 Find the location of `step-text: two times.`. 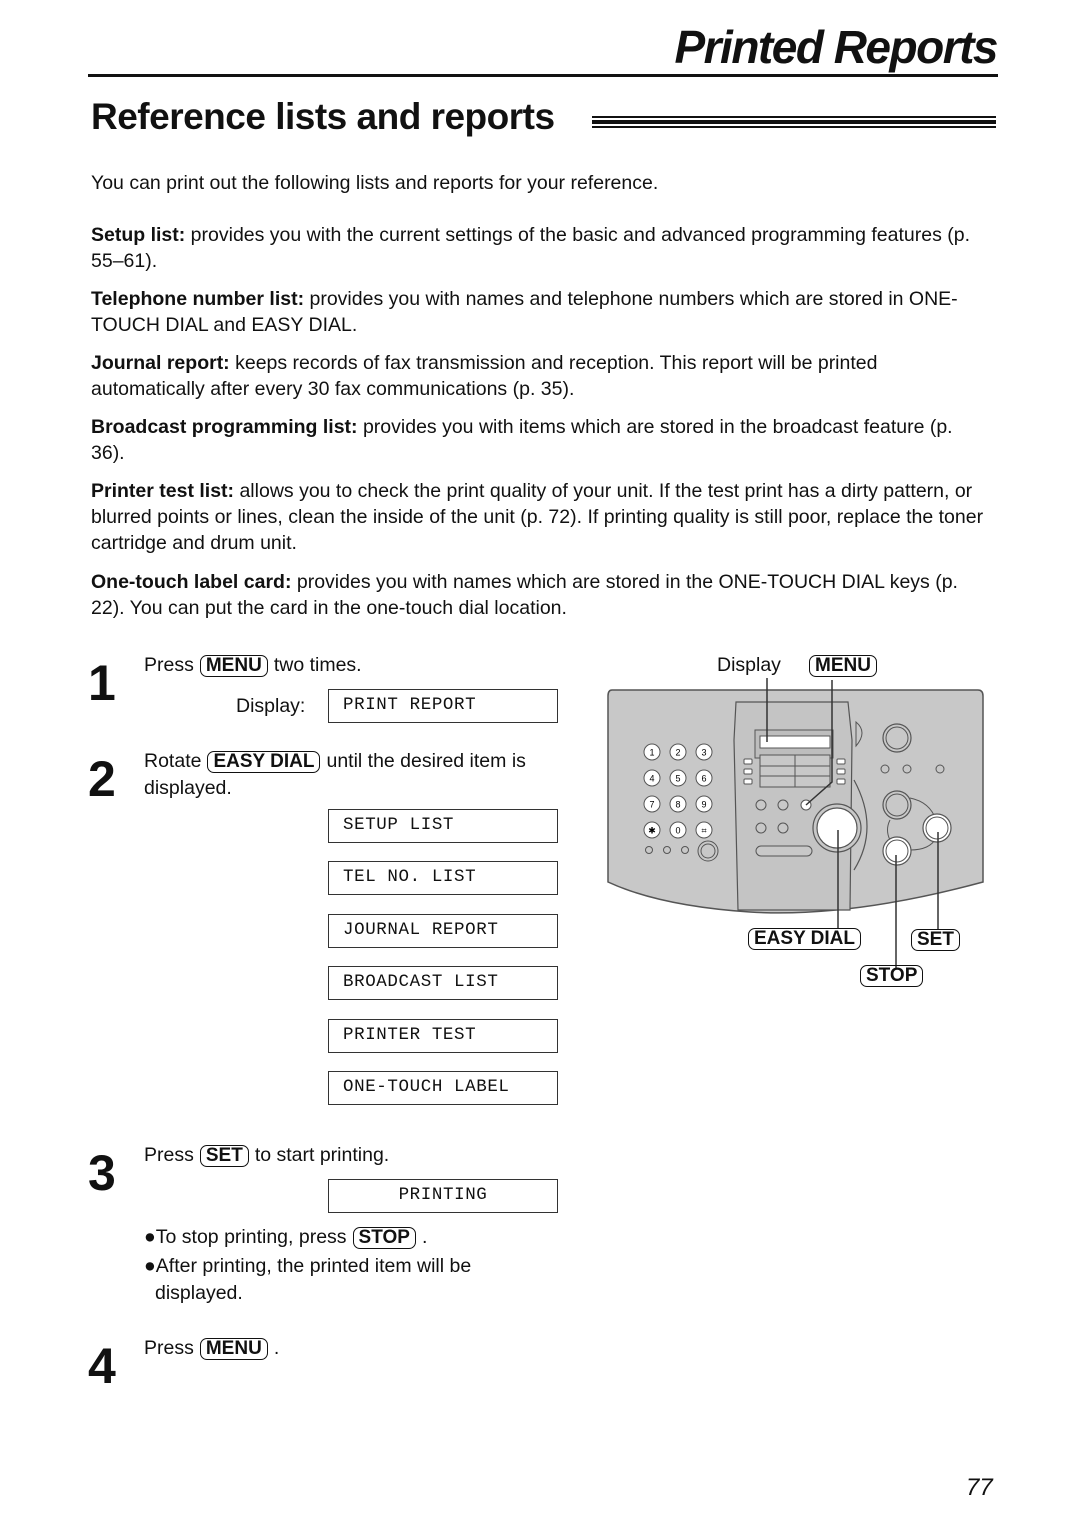

step-text: two times. is located at coordinates (317, 665).